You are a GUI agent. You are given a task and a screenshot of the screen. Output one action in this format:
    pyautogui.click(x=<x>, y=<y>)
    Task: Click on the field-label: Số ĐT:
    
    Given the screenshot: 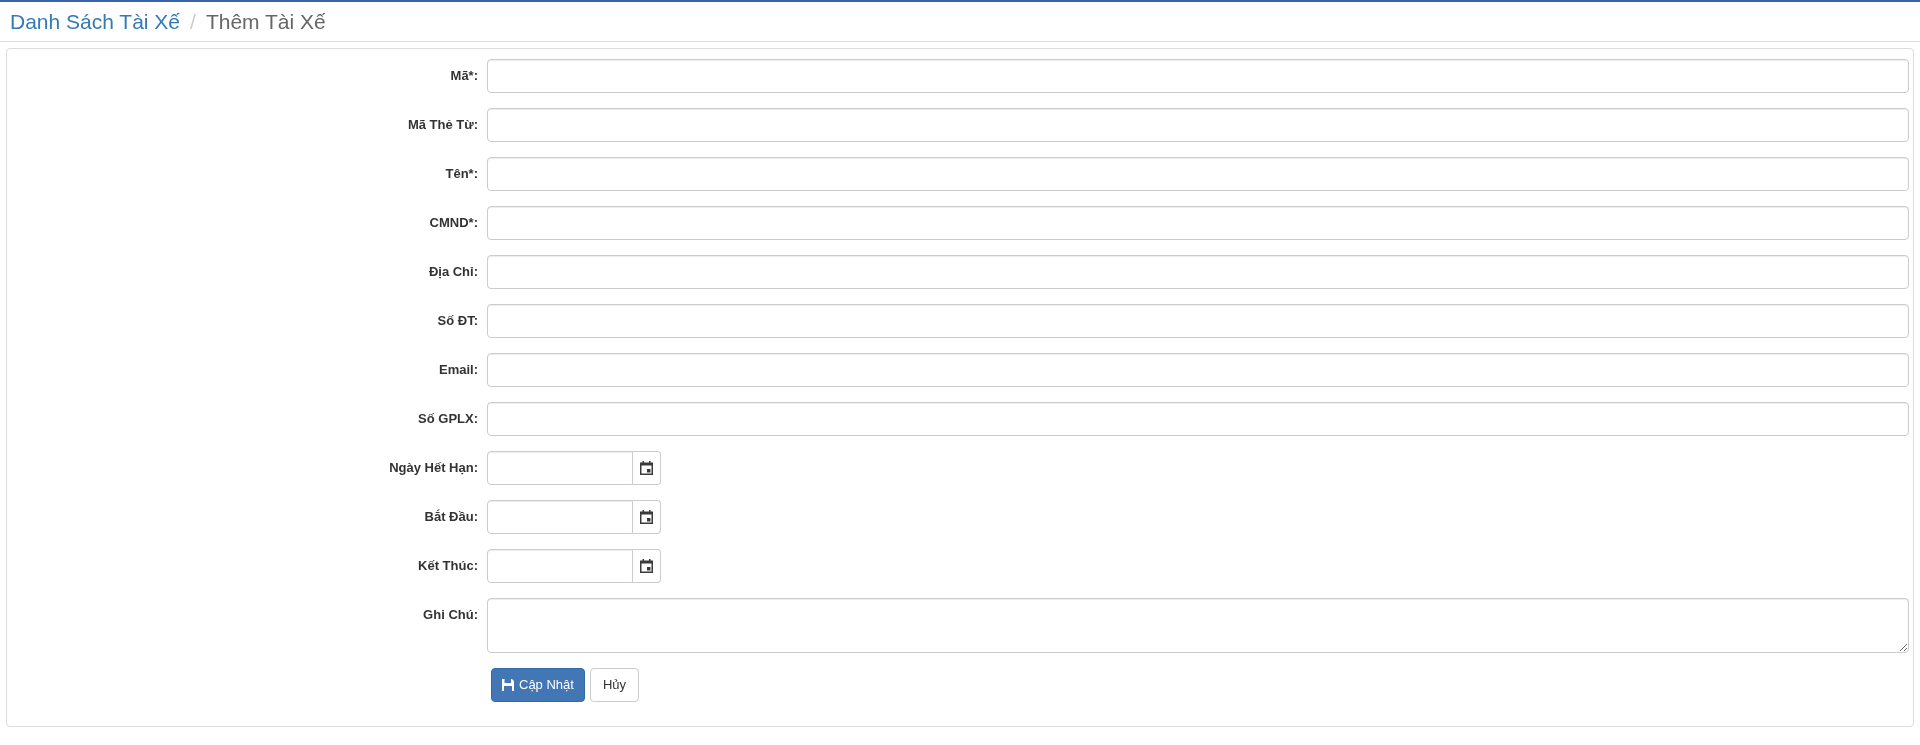 What is the action you would take?
    pyautogui.click(x=457, y=321)
    